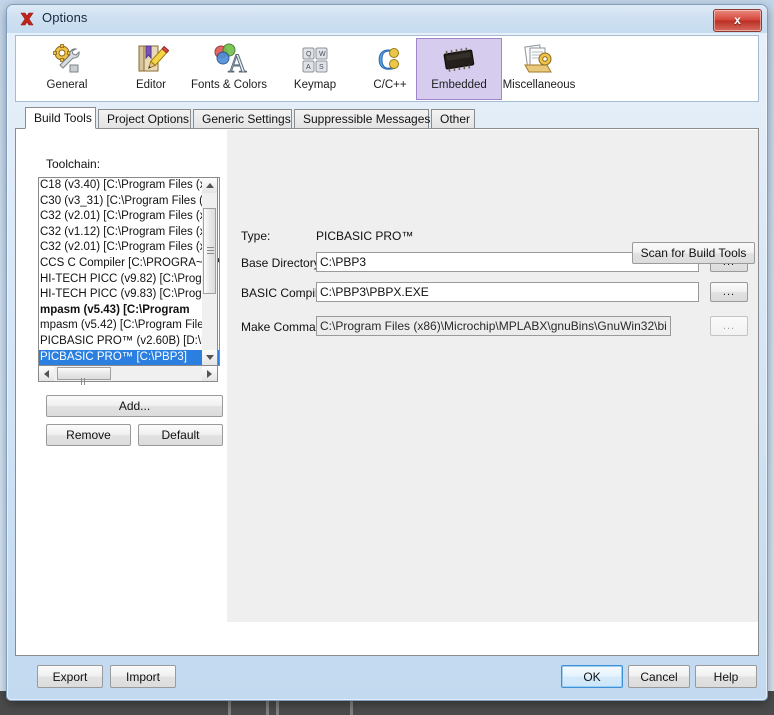 The image size is (774, 715). I want to click on svg-text: W, so click(322, 54).